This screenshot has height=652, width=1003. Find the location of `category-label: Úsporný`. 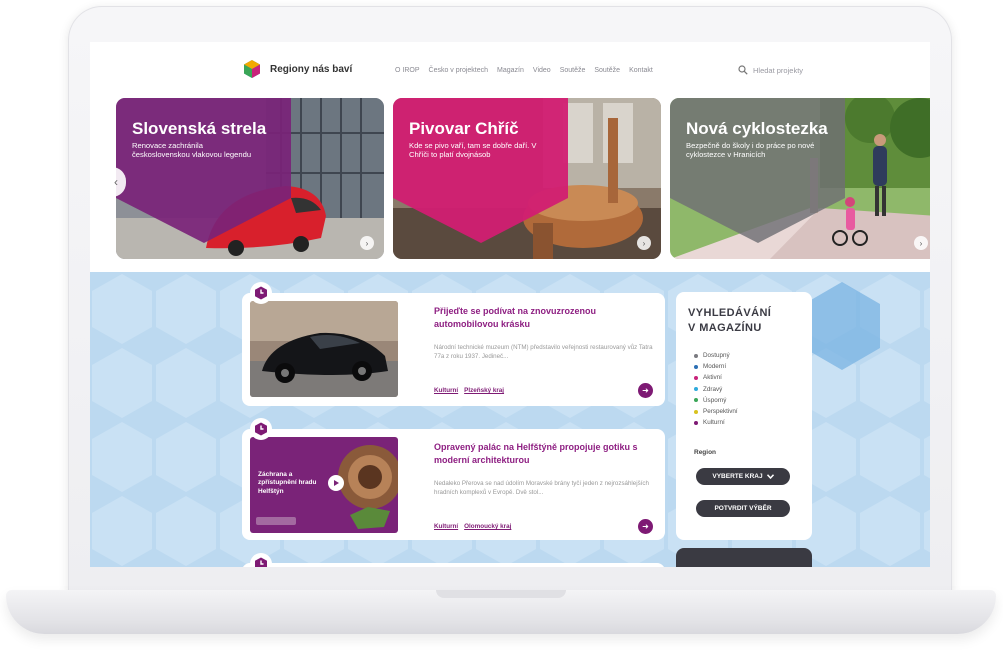

category-label: Úsporný is located at coordinates (715, 400).